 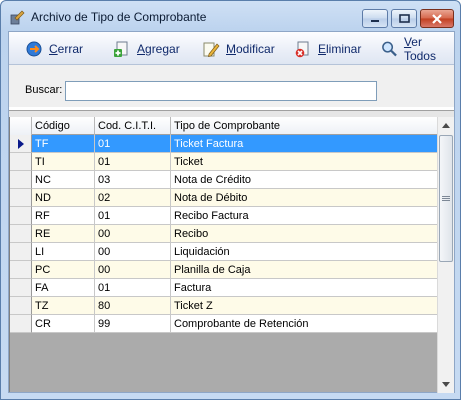 What do you see at coordinates (133, 198) in the screenshot?
I see `cell-cod-citi: 02` at bounding box center [133, 198].